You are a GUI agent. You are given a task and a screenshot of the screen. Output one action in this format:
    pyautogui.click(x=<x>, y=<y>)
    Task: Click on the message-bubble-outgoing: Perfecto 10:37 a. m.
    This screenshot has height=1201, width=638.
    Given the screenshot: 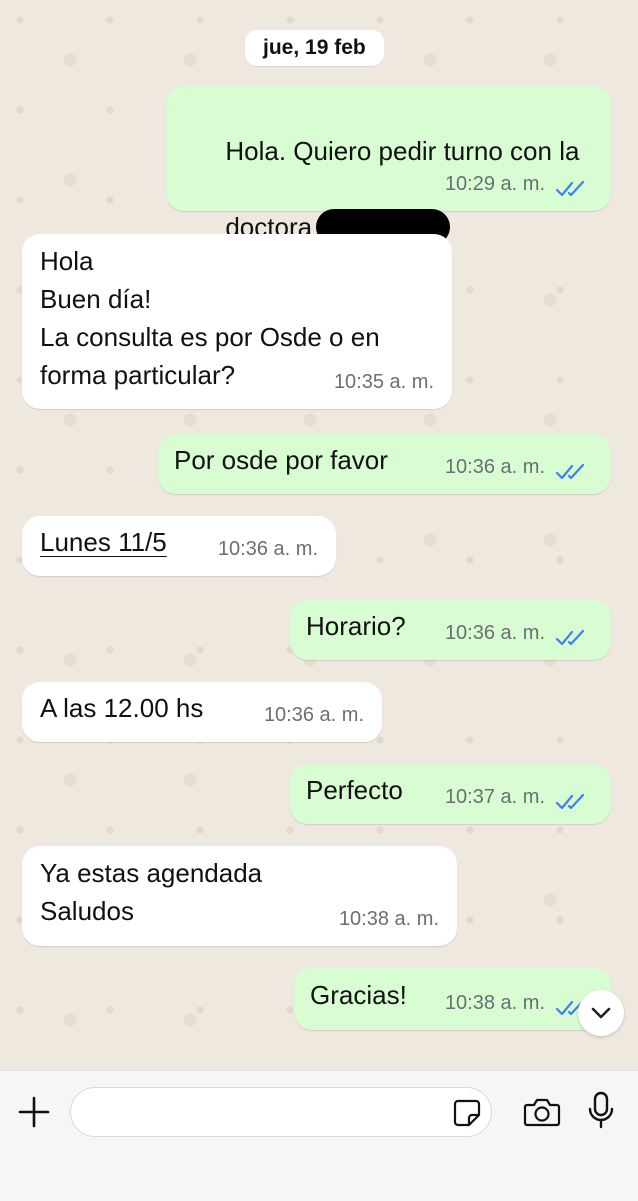 What is the action you would take?
    pyautogui.click(x=450, y=794)
    